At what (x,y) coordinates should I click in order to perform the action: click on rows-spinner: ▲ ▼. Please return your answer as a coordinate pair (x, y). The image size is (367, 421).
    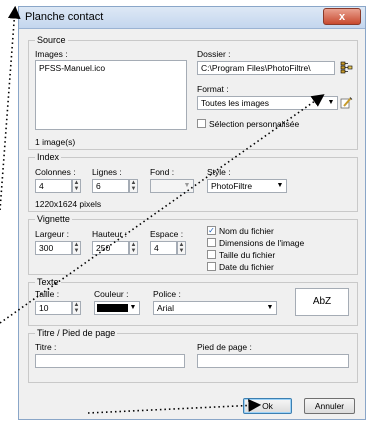
    Looking at the image, I should click on (133, 186).